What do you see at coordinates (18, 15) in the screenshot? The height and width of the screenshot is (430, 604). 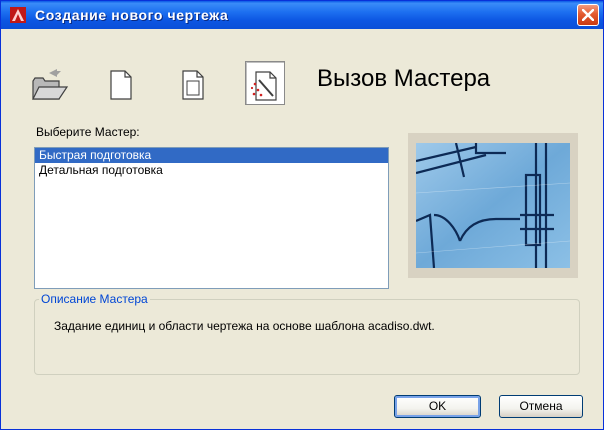 I see `autocad-logo-icon` at bounding box center [18, 15].